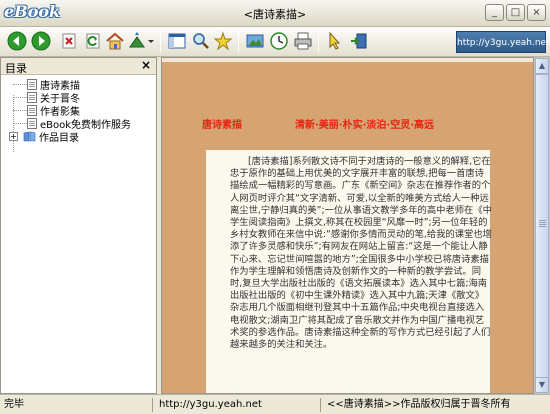 Image resolution: width=550 pixels, height=414 pixels. I want to click on panel-icon, so click(177, 41).